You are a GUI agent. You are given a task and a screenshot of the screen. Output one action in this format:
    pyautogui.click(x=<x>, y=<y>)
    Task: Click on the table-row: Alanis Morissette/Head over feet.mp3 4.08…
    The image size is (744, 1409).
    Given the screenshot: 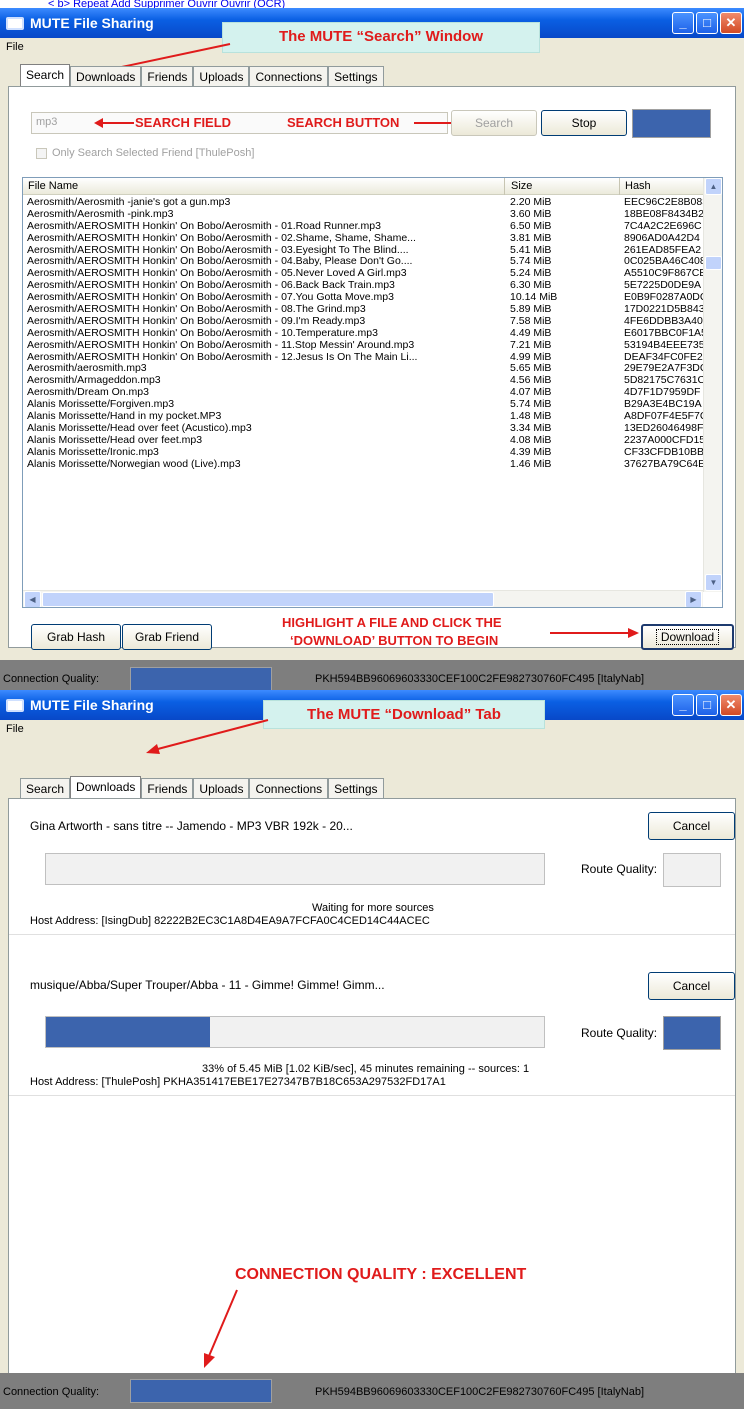 What is the action you would take?
    pyautogui.click(x=363, y=440)
    